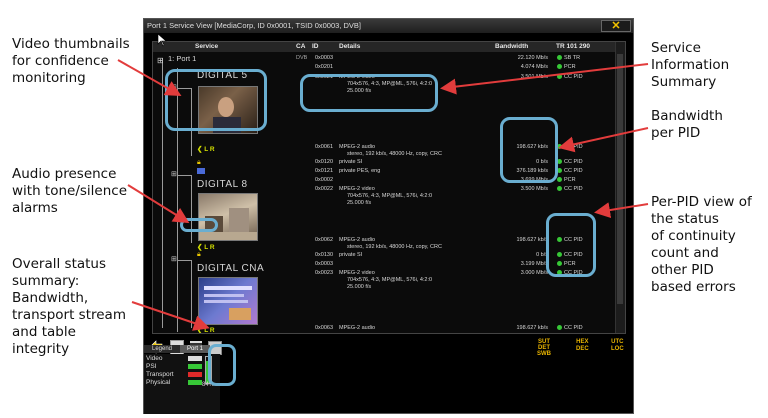  Describe the element at coordinates (170, 316) in the screenshot. I see `arrow-overall` at that location.